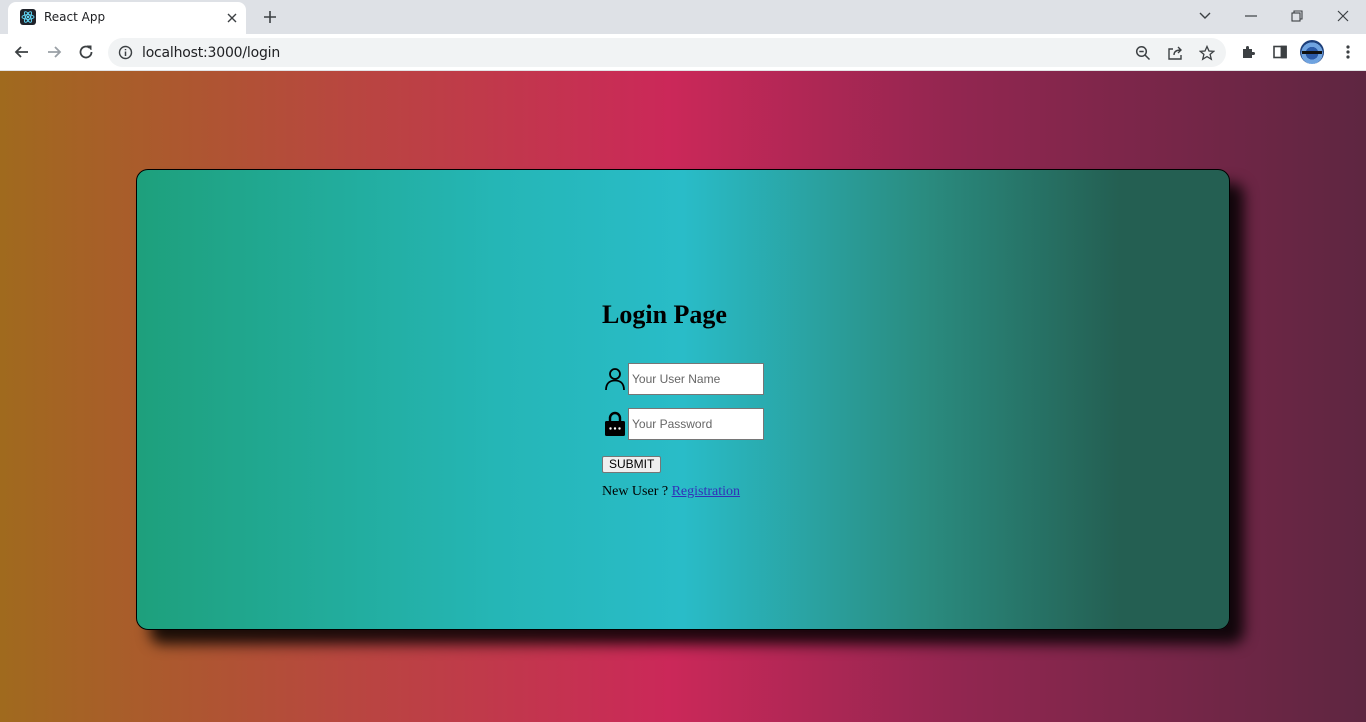 This screenshot has height=722, width=1366. Describe the element at coordinates (696, 379) in the screenshot. I see `username-input` at that location.